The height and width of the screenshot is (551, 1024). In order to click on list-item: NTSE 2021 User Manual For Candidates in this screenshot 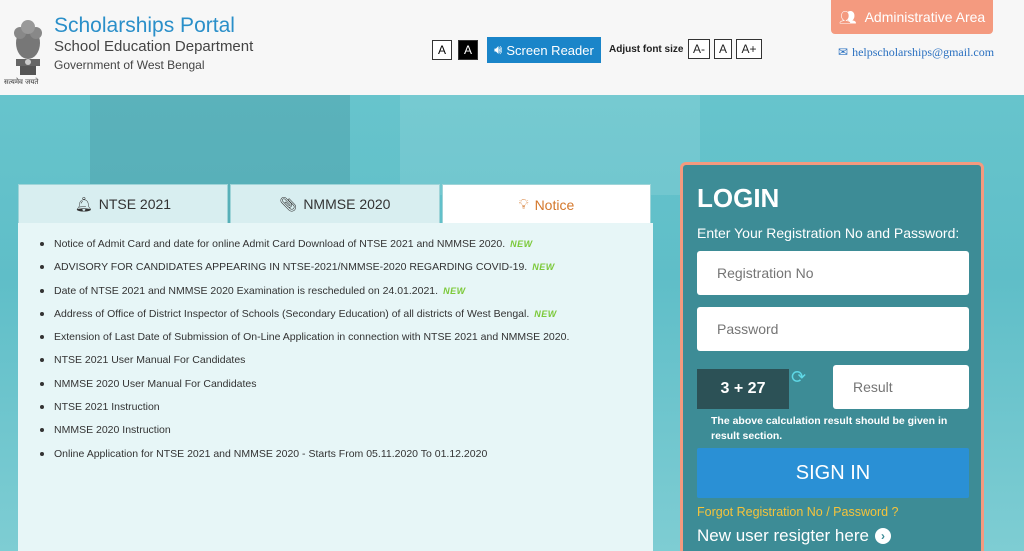, I will do `click(335, 364)`.